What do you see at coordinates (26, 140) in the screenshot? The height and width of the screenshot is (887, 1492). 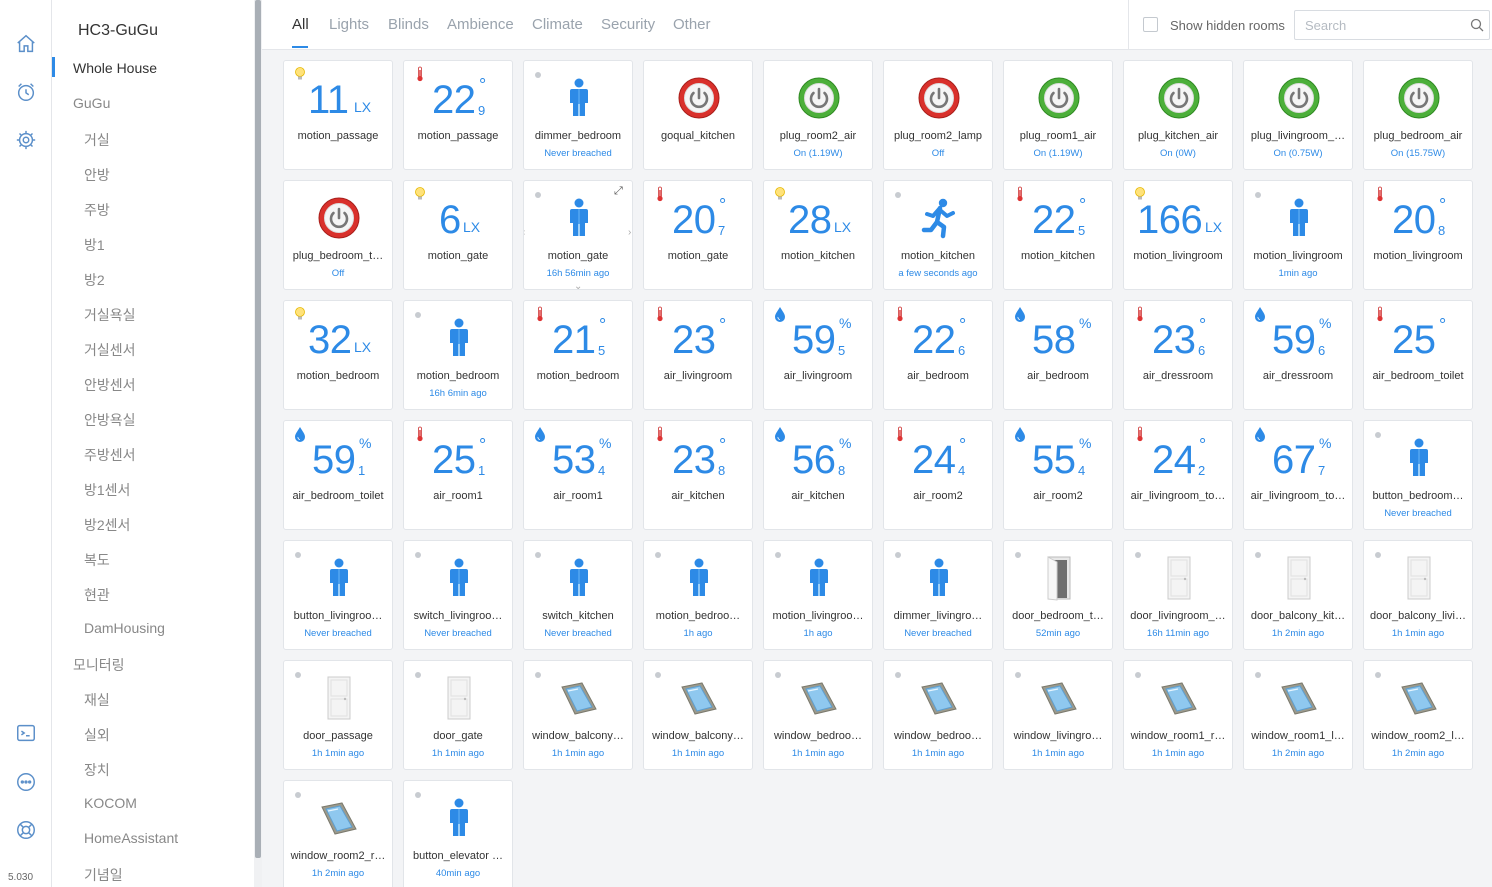 I see `settings-icon` at bounding box center [26, 140].